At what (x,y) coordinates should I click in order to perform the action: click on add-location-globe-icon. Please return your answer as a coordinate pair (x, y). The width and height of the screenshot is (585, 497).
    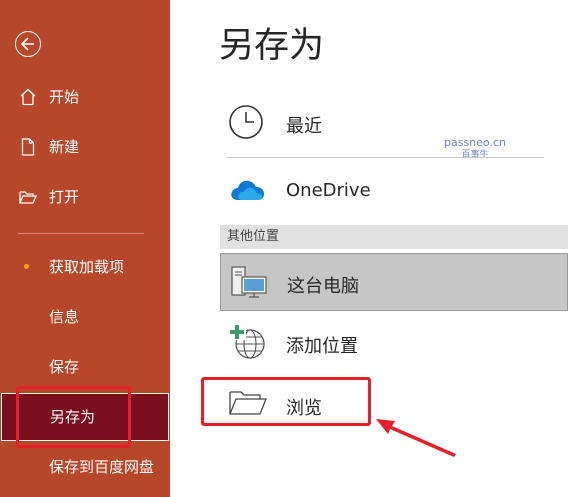
    Looking at the image, I should click on (246, 341).